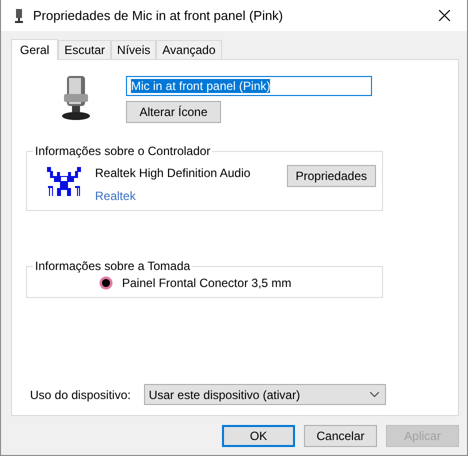 The image size is (468, 456). Describe the element at coordinates (249, 86) in the screenshot. I see `device-name-field: Mic in at front panel (Pink)` at that location.